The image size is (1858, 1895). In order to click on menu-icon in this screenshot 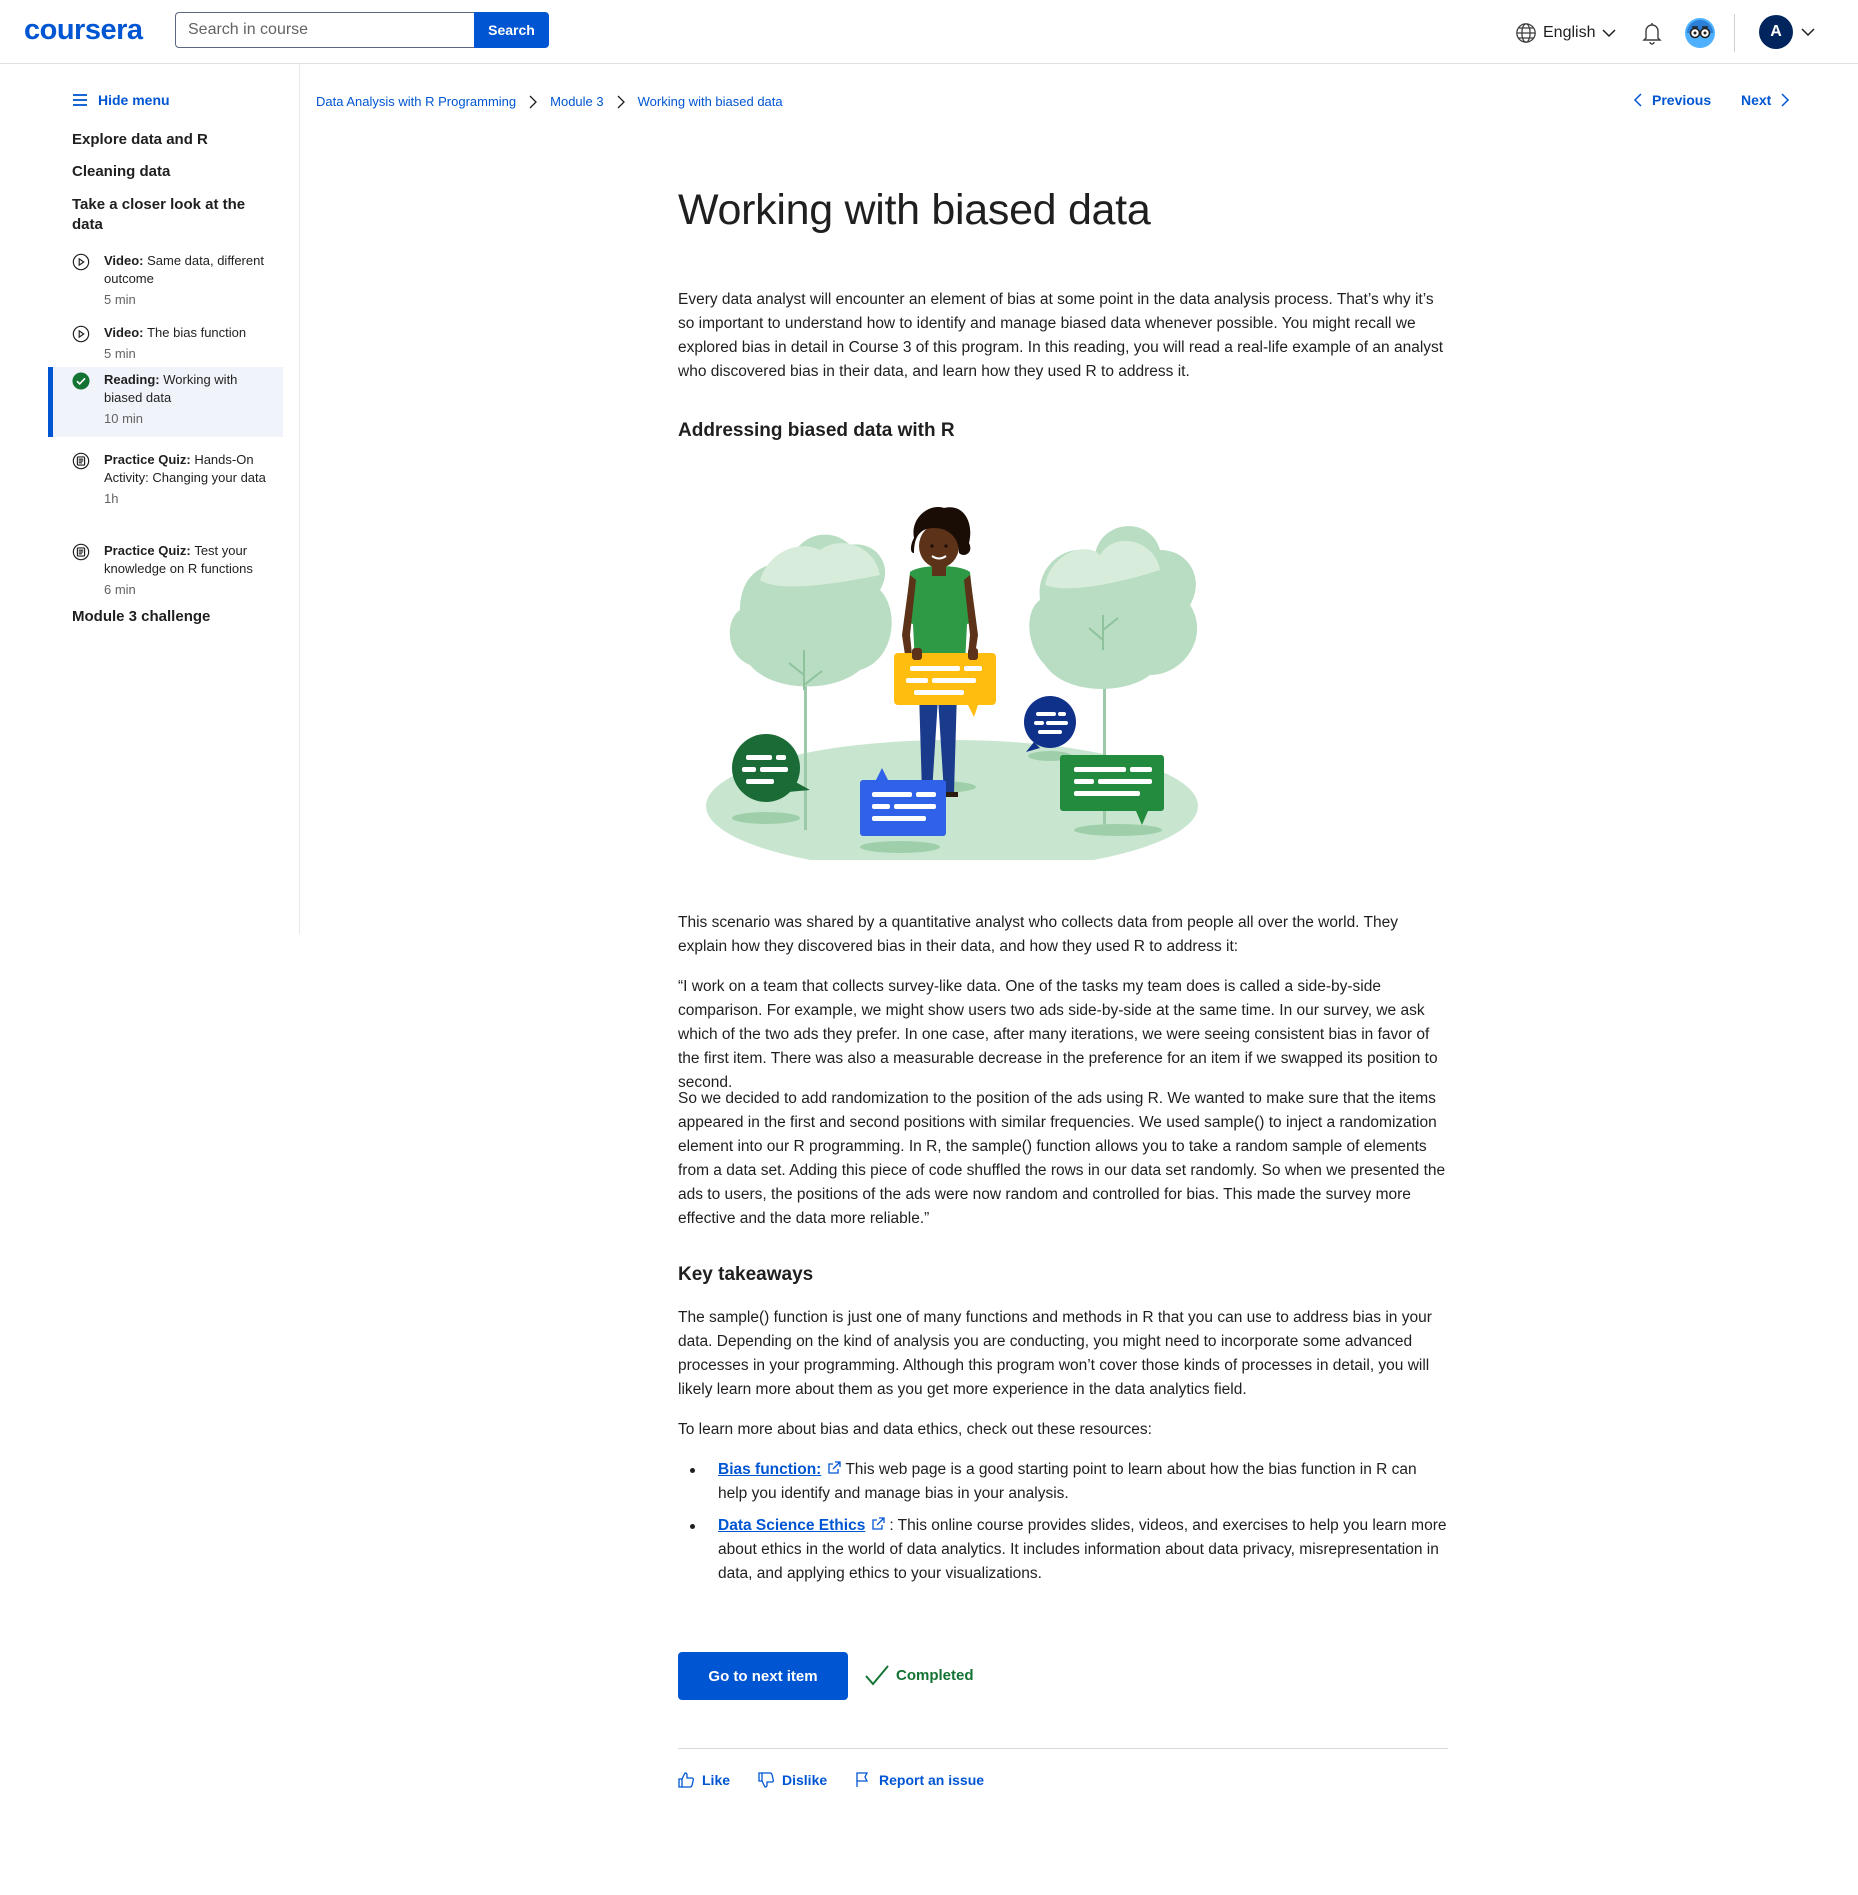, I will do `click(80, 100)`.